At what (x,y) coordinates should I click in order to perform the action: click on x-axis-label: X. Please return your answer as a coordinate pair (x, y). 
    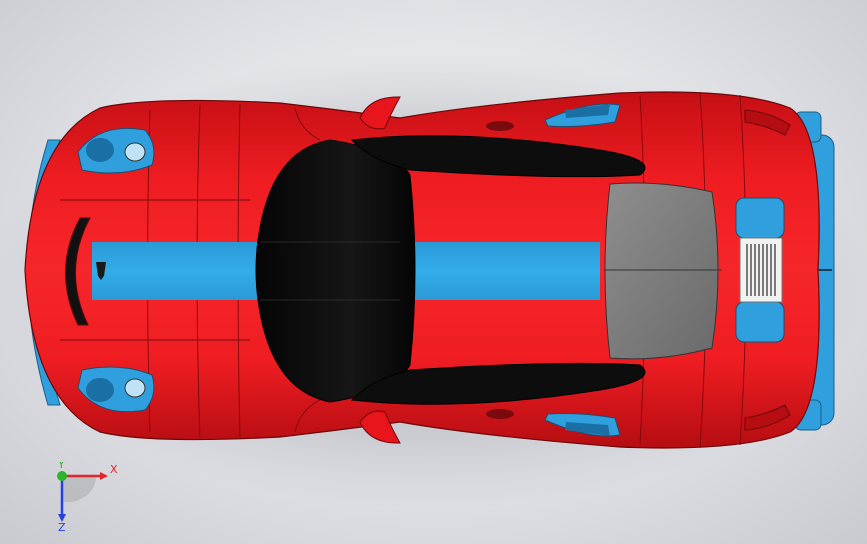
    Looking at the image, I should click on (114, 469).